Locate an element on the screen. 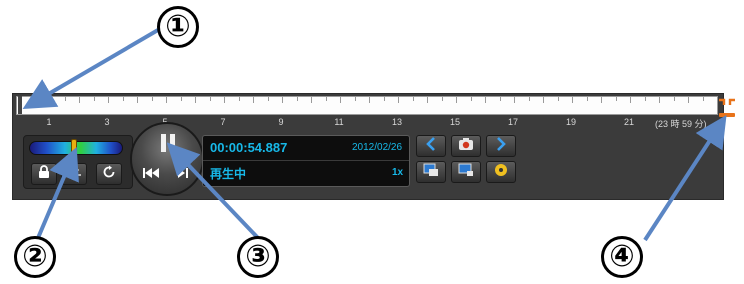 This screenshot has width=744, height=284. timeline-hour-labels: 1 3 5 7 9 11 13 15 17 19 21 is located at coordinates (367, 123).